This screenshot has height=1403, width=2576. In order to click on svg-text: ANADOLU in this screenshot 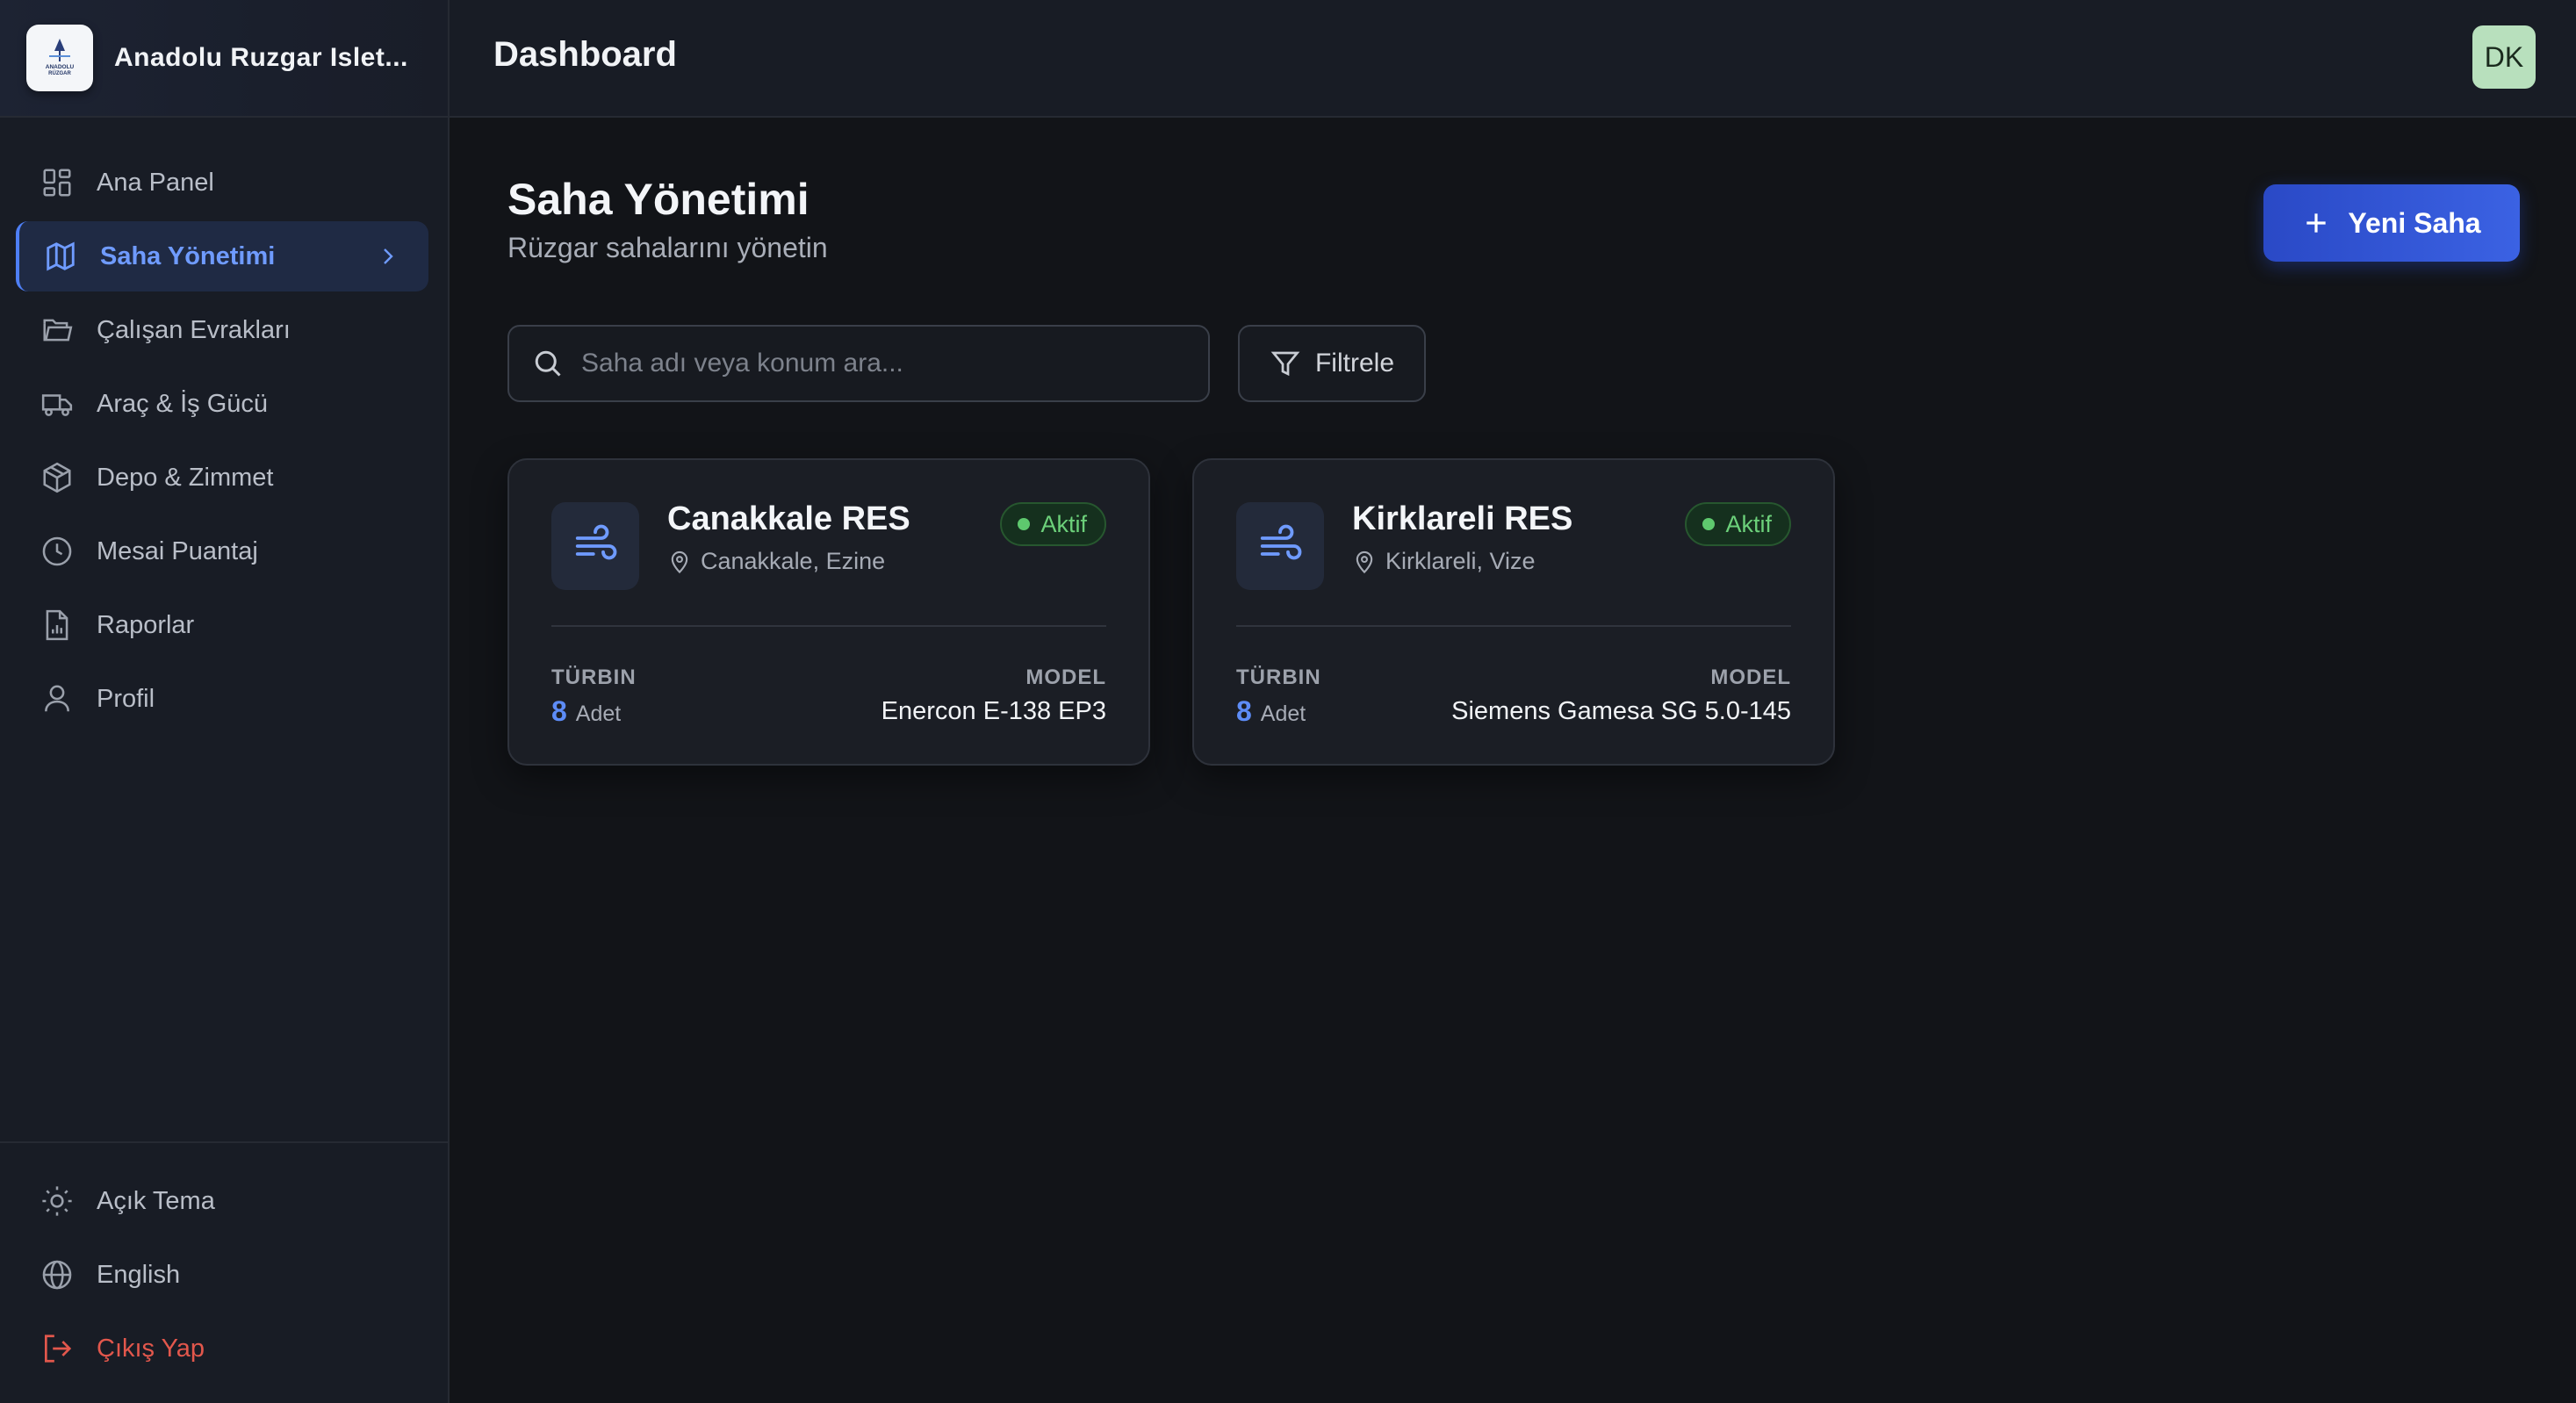, I will do `click(60, 67)`.